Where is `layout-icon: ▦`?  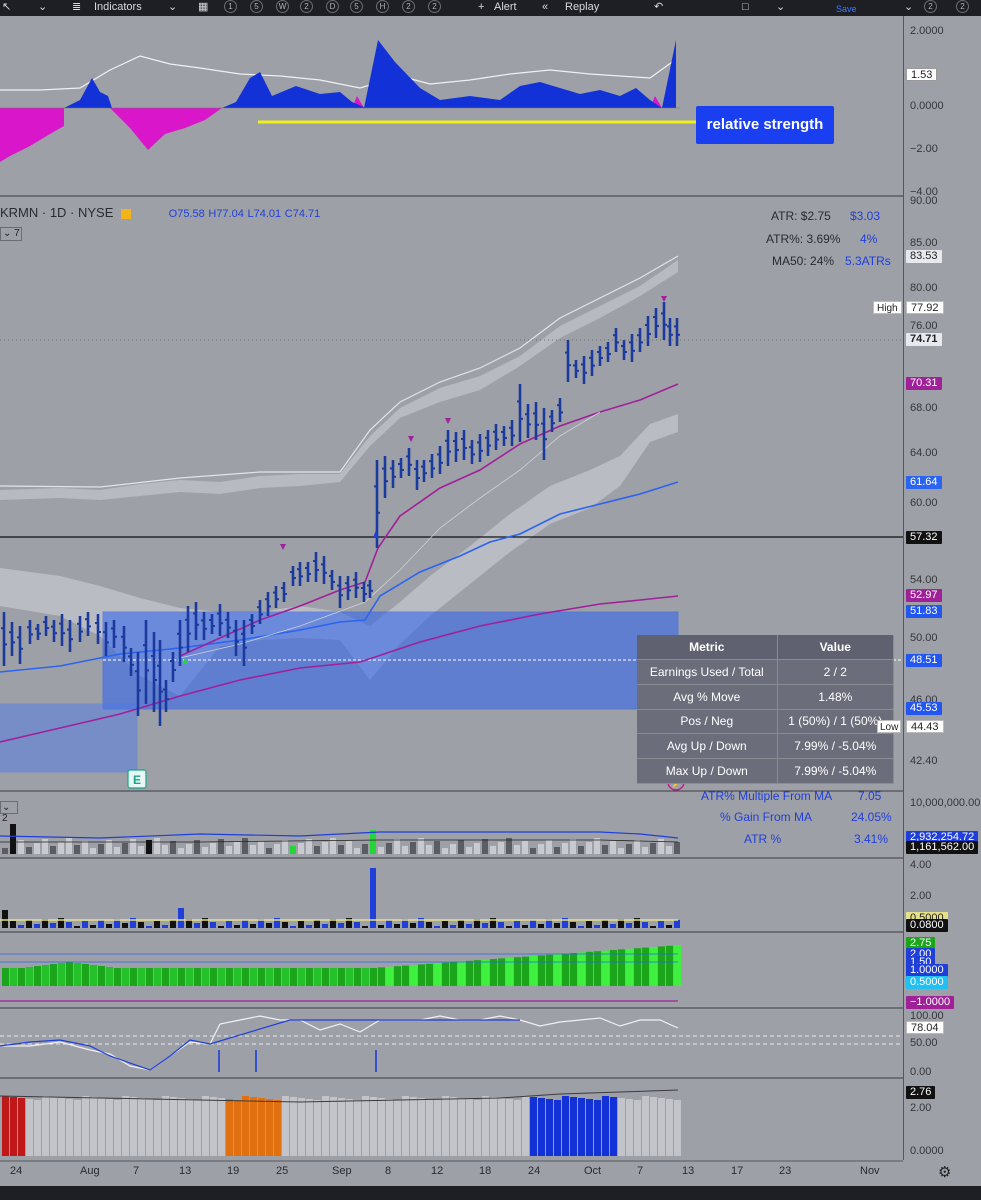
layout-icon: ▦ is located at coordinates (203, 8).